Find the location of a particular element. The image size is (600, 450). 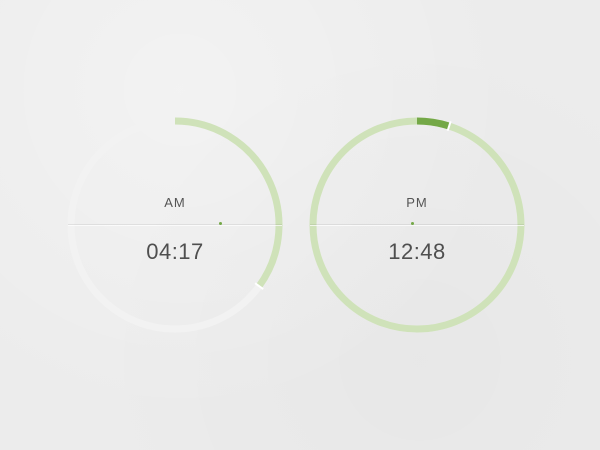

pm-divider is located at coordinates (417, 224).